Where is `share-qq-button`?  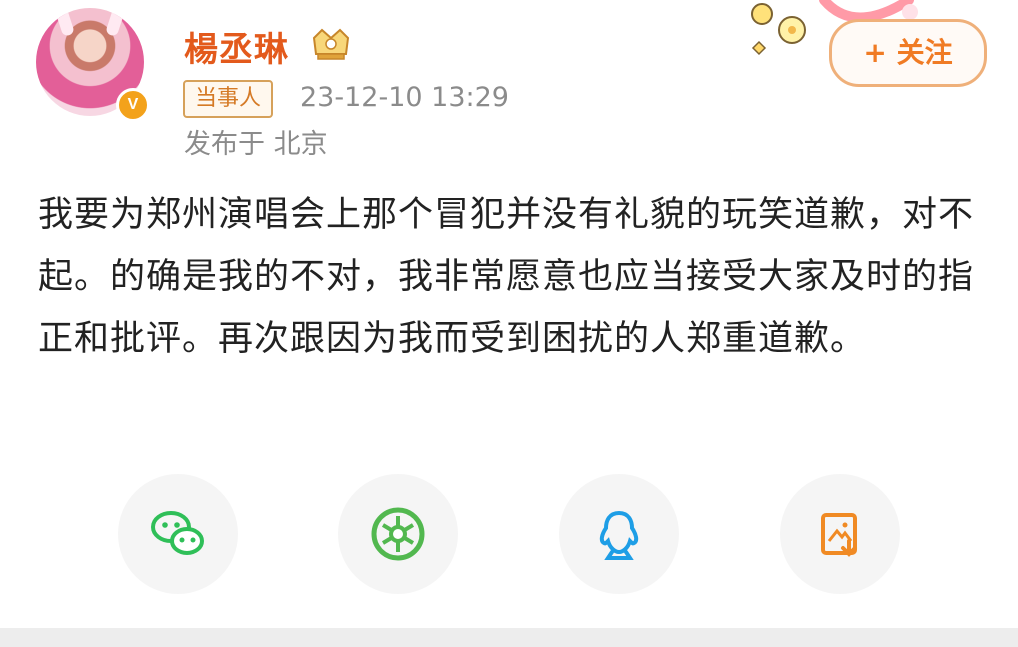
share-qq-button is located at coordinates (619, 534).